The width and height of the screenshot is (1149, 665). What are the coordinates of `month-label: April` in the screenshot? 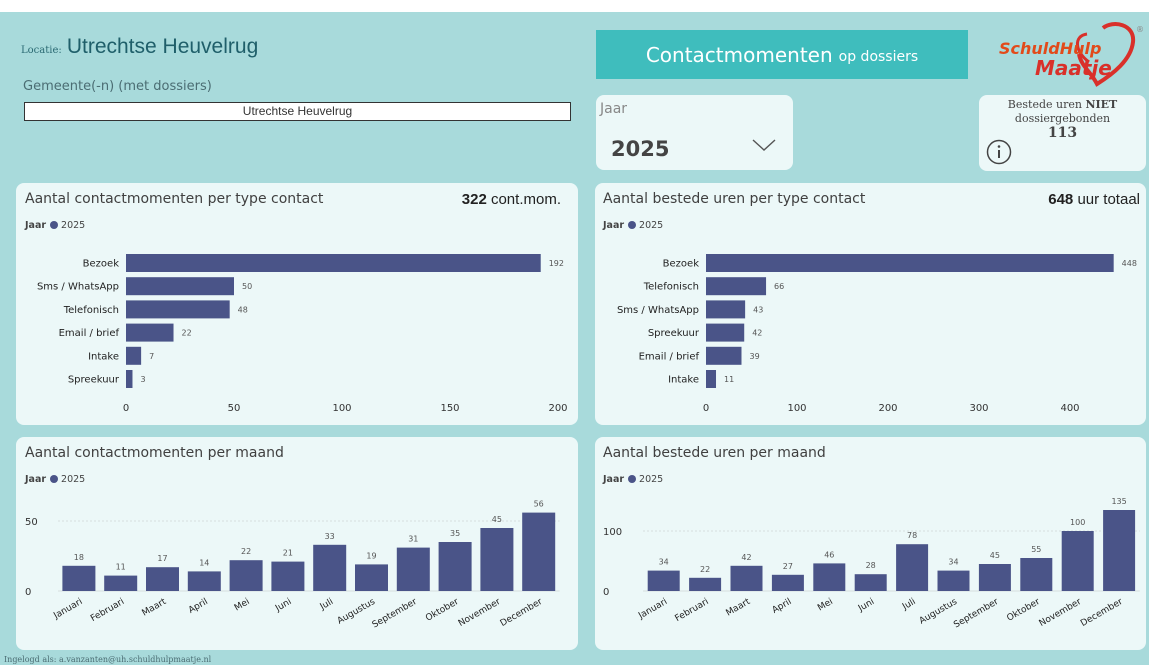 It's located at (782, 606).